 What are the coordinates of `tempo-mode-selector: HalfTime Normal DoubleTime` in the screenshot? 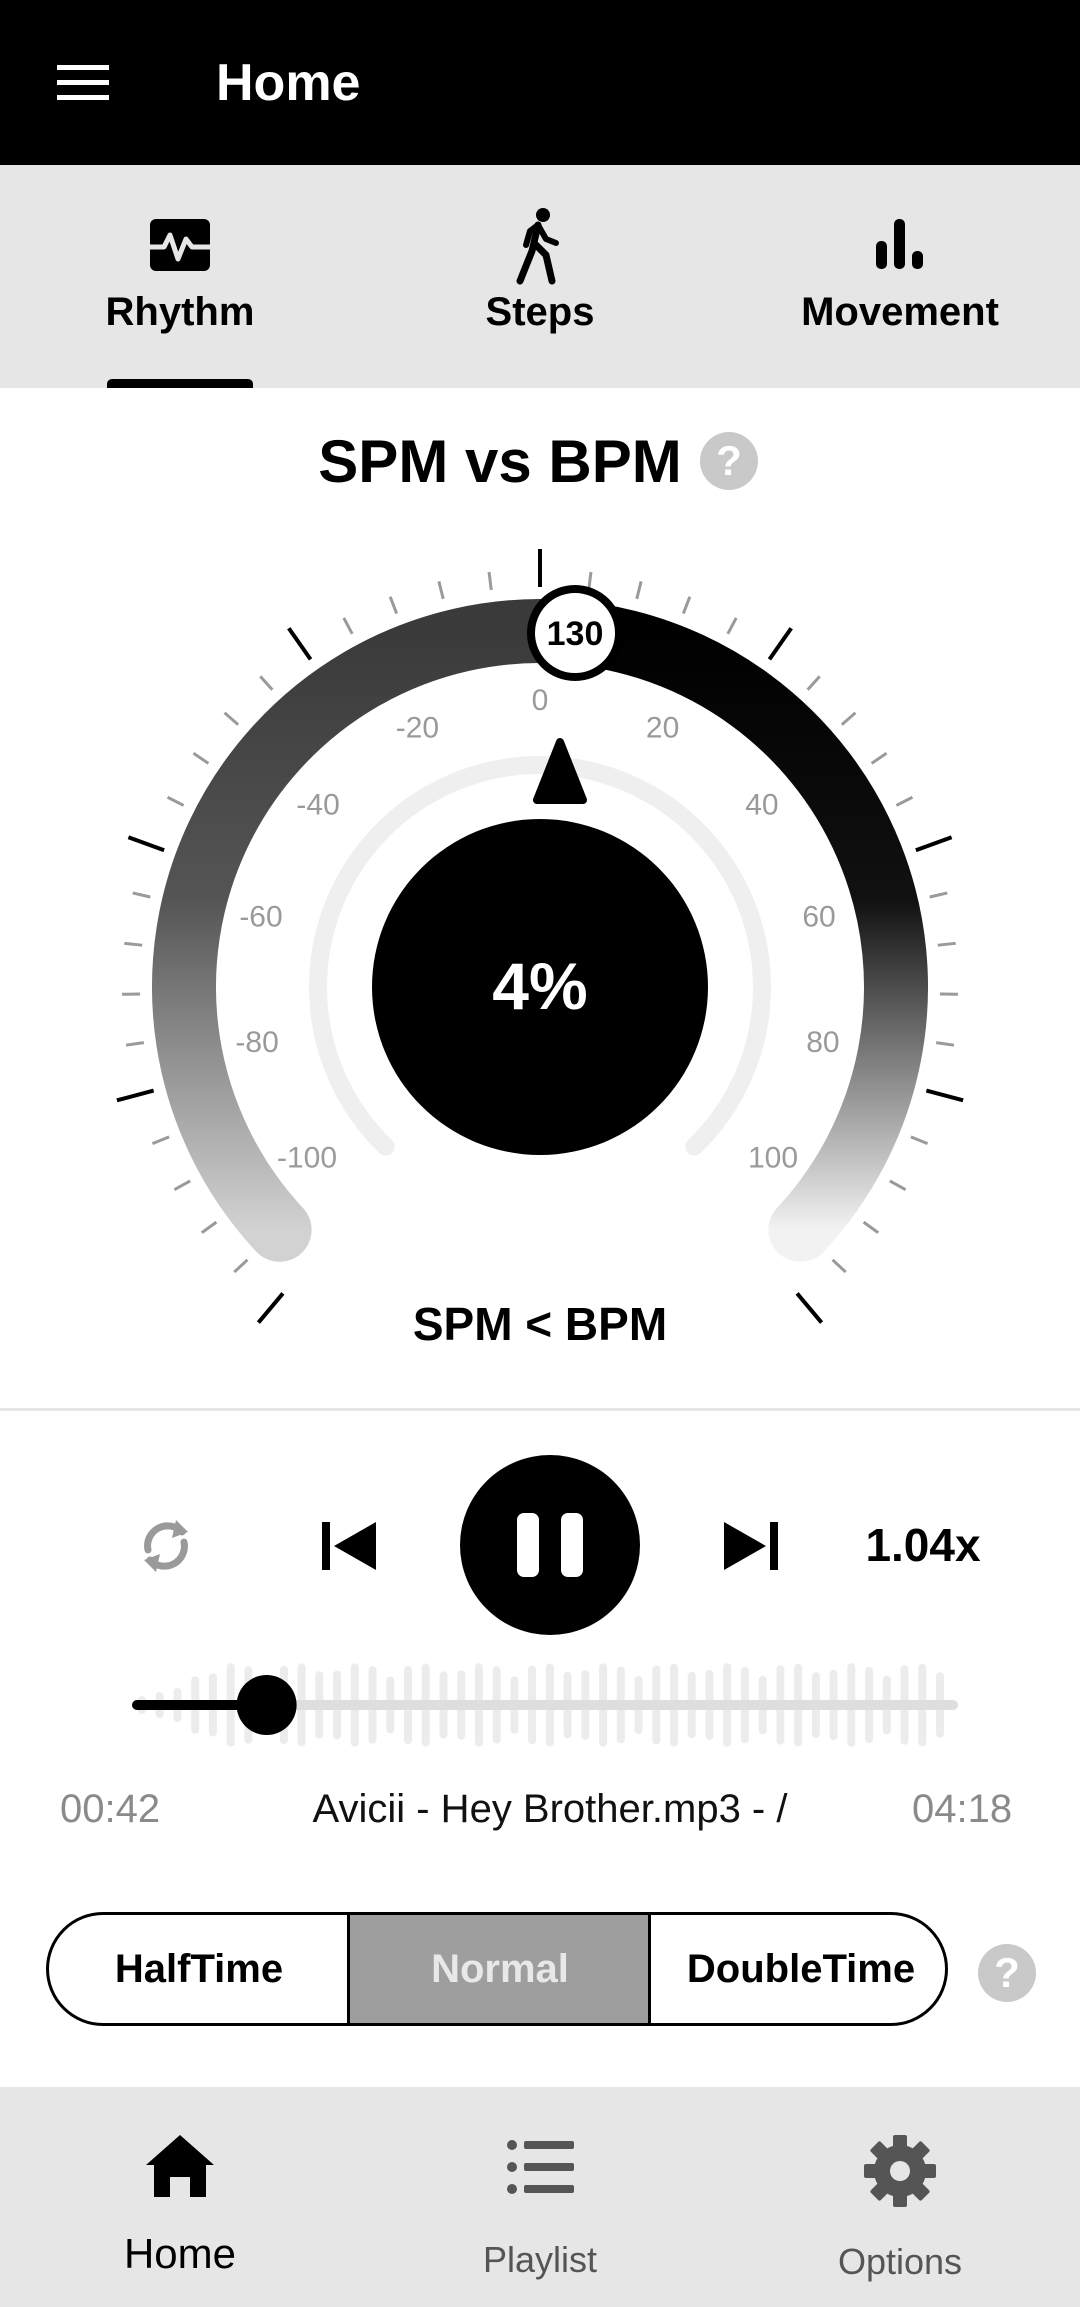 It's located at (497, 1969).